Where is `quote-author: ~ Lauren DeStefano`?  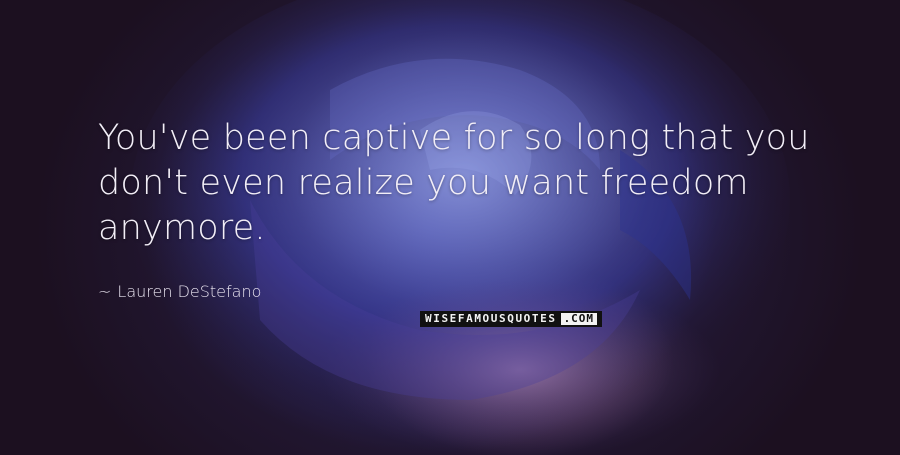
quote-author: ~ Lauren DeStefano is located at coordinates (179, 292).